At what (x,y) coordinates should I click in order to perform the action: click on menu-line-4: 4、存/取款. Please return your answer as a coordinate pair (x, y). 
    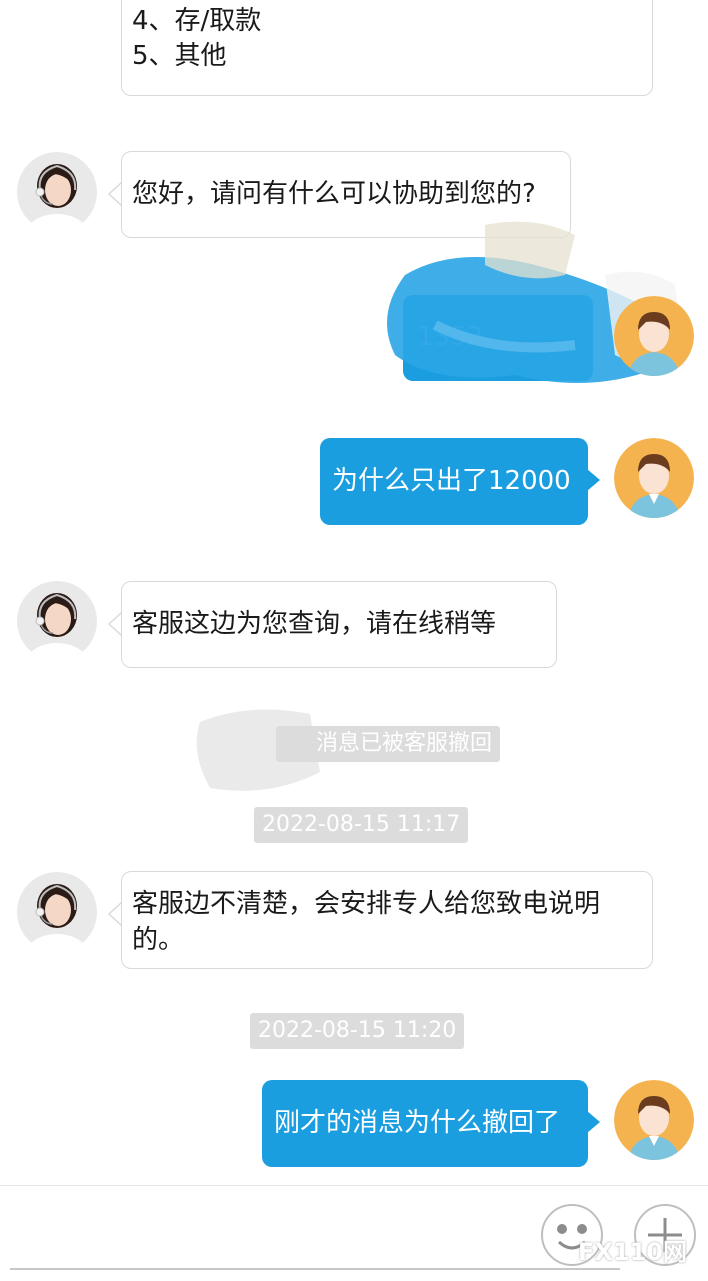
    Looking at the image, I should click on (197, 21).